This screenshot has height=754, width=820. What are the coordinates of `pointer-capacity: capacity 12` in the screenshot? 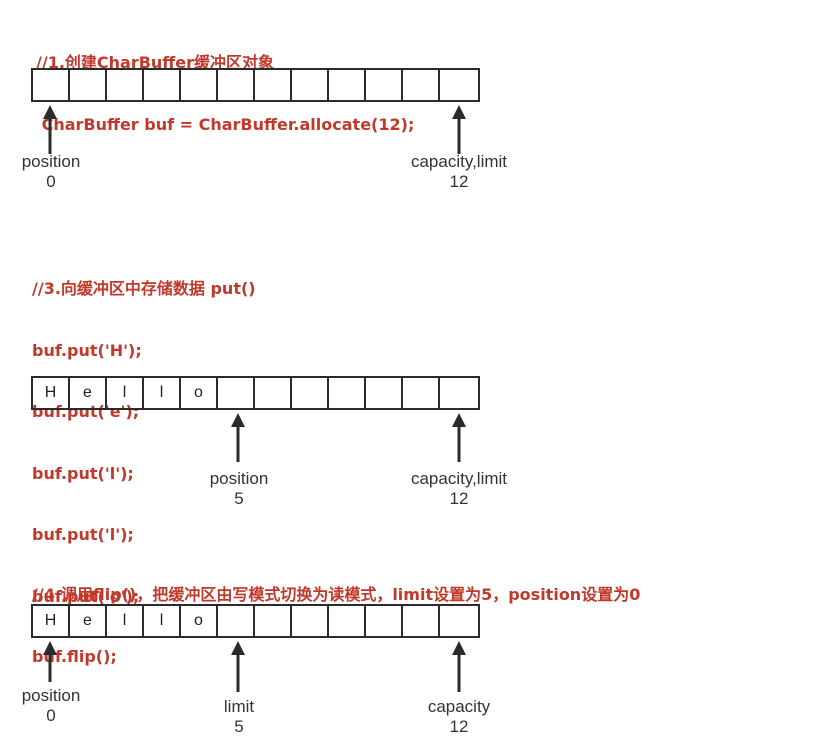 It's located at (459, 717).